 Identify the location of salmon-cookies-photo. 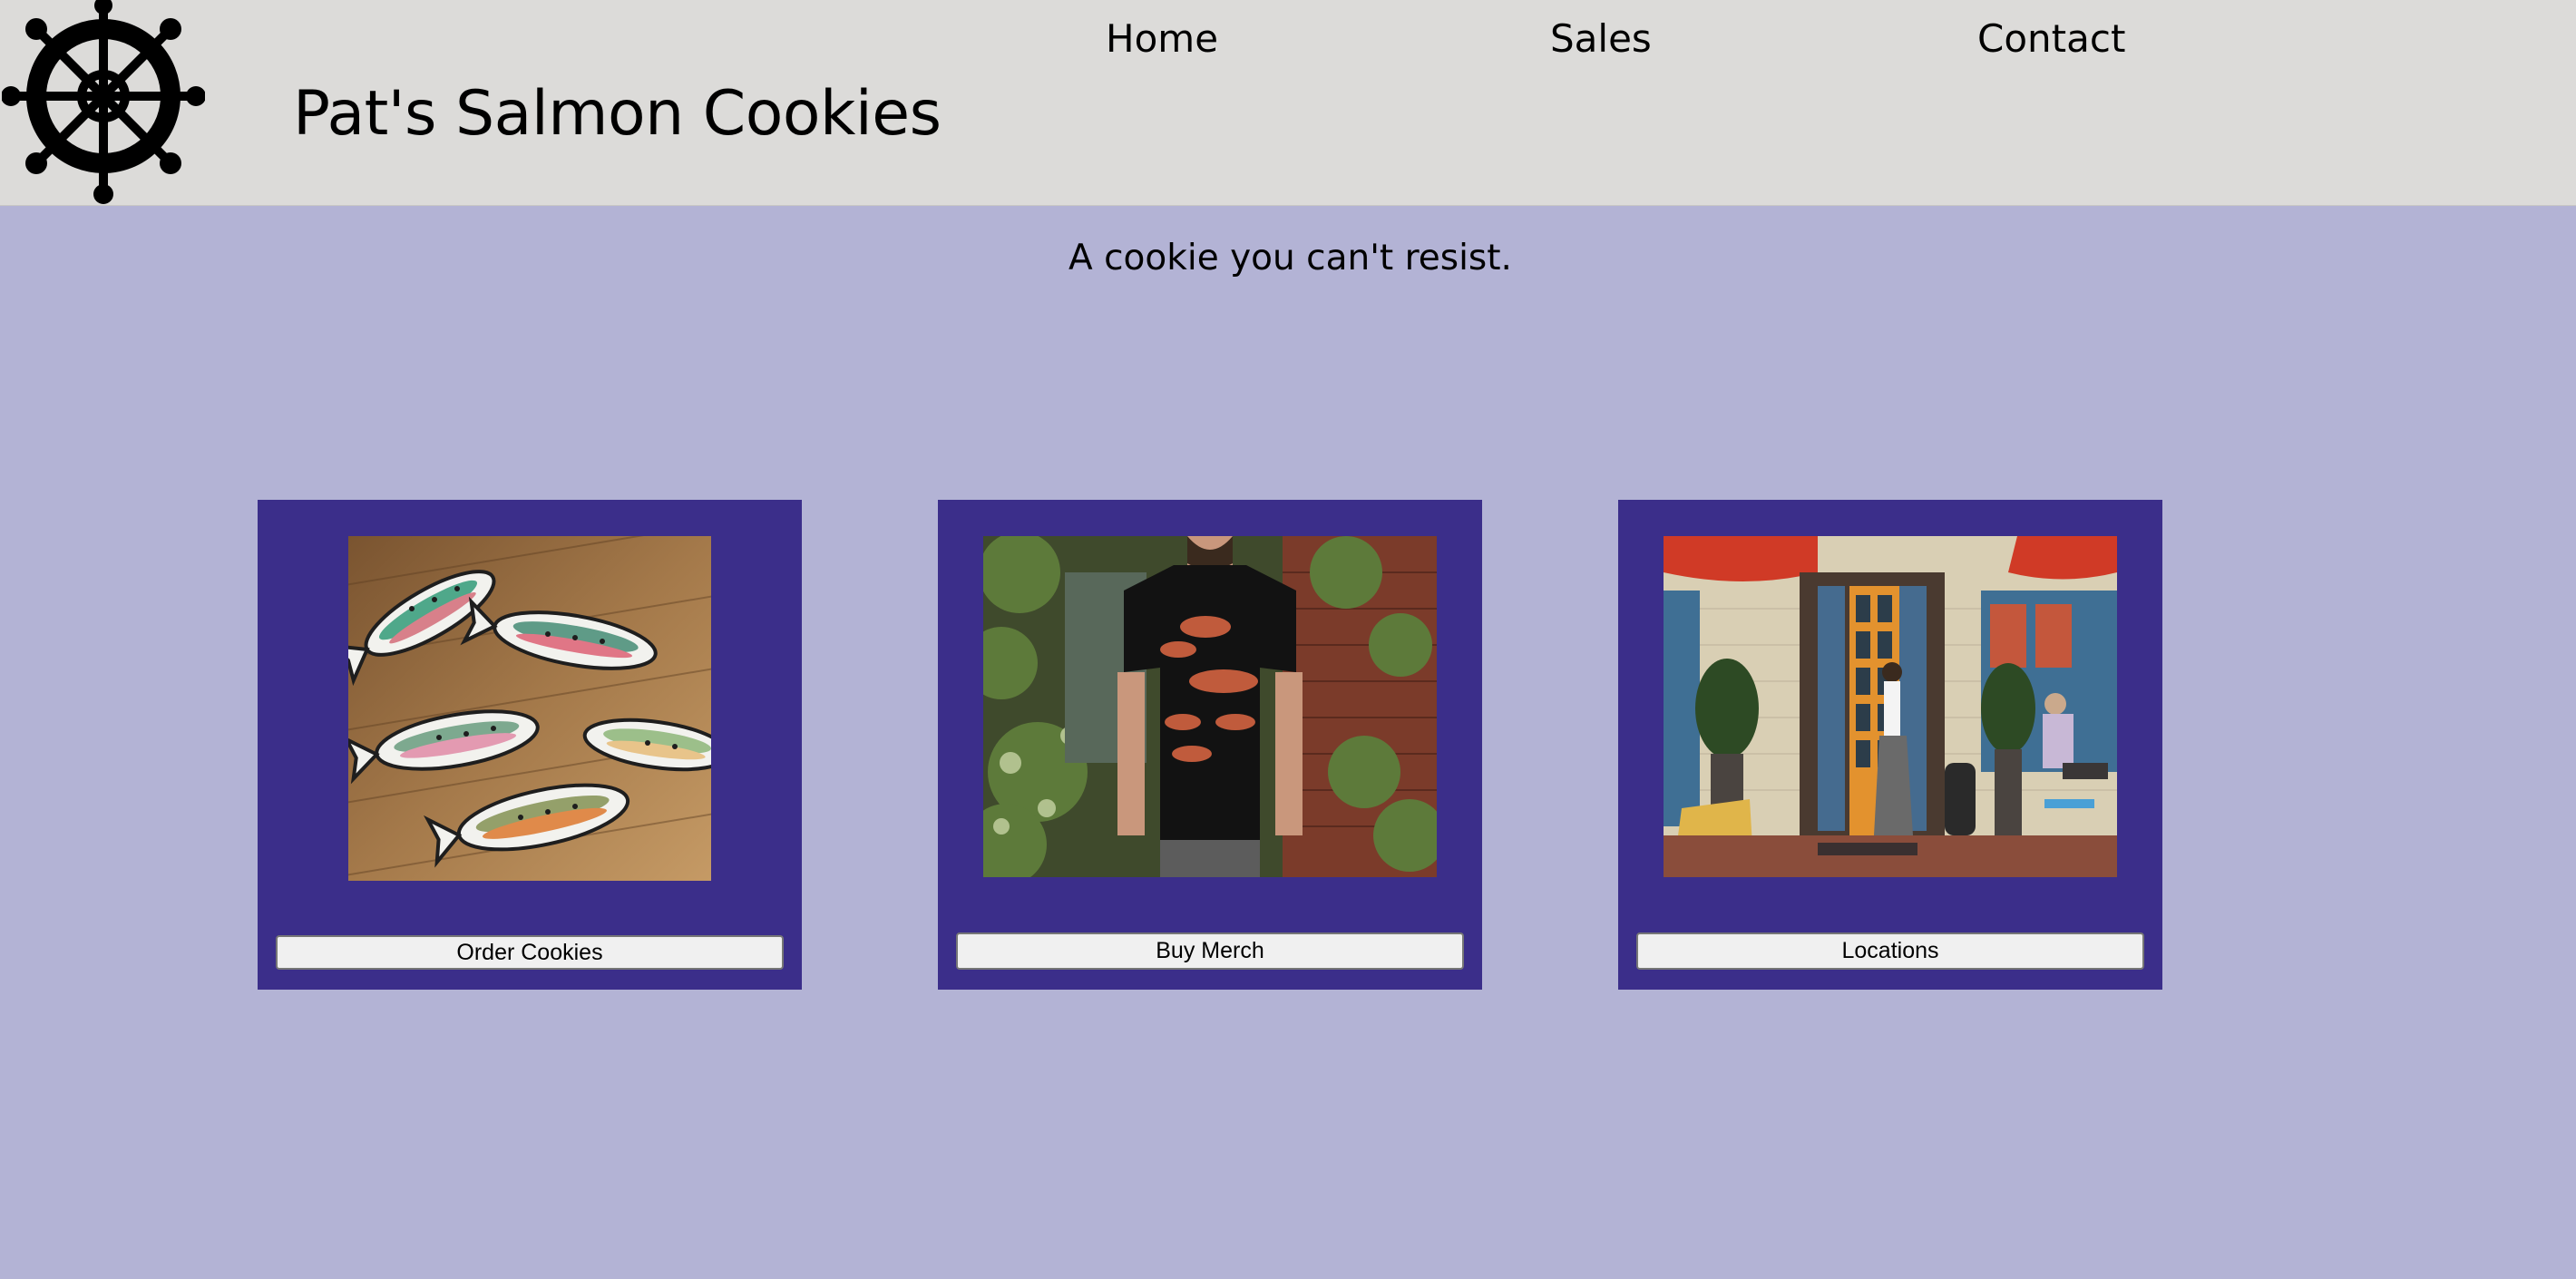
(529, 708).